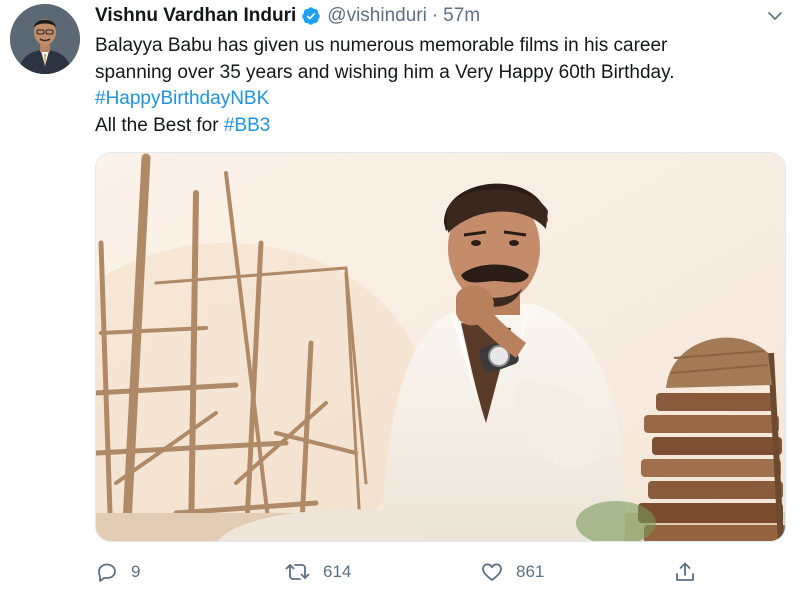 The image size is (800, 593). What do you see at coordinates (435, 126) in the screenshot?
I see `tweet-text-line: All the Best for #BB3` at bounding box center [435, 126].